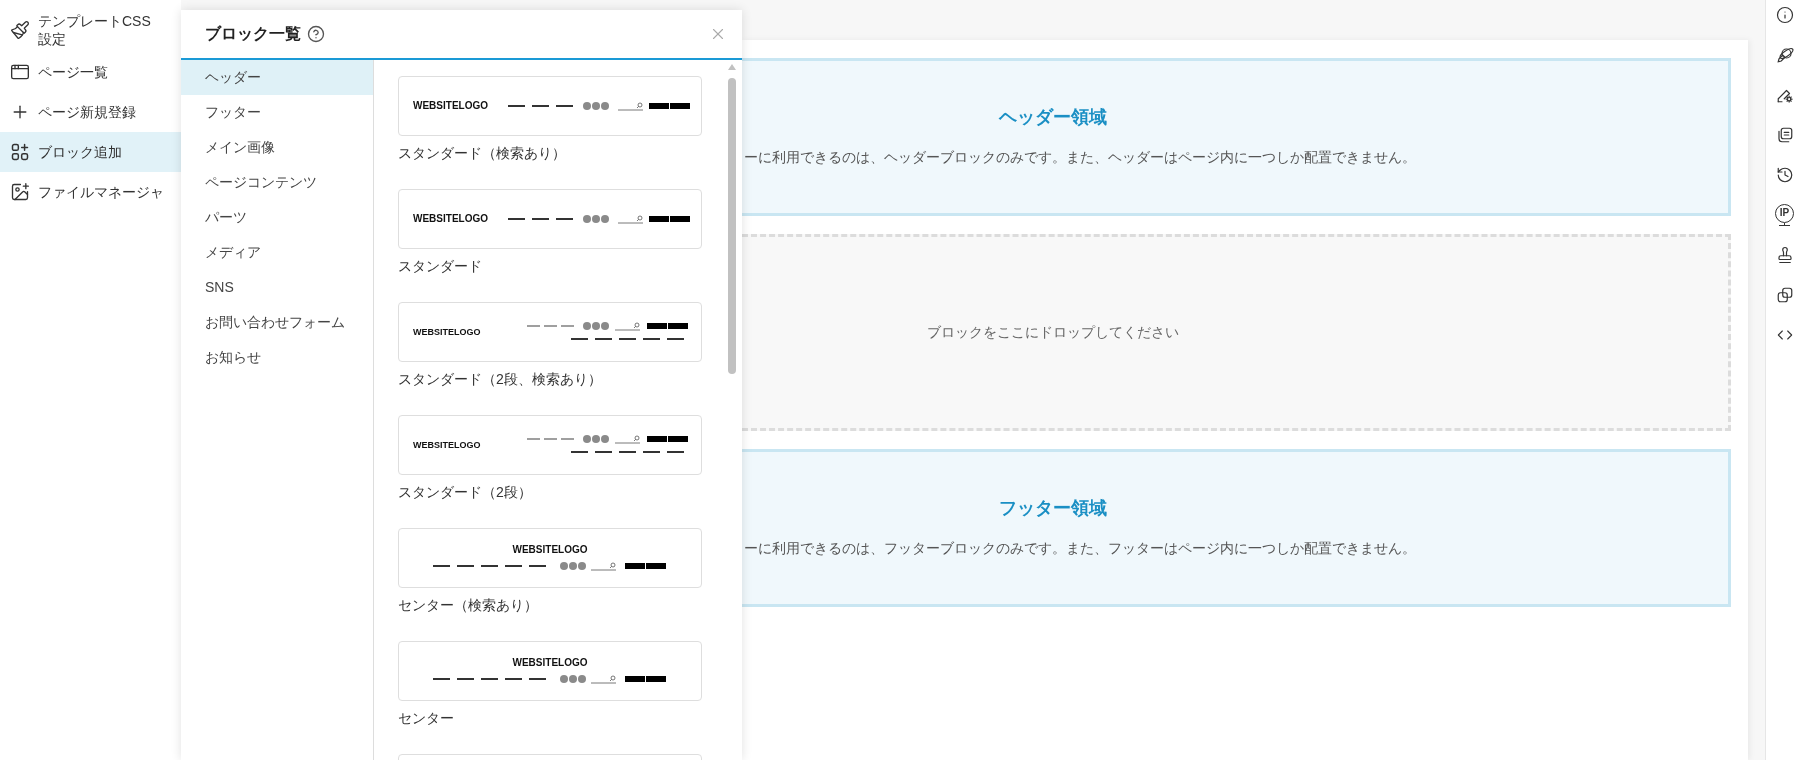  What do you see at coordinates (20, 30) in the screenshot?
I see `paintbrush-icon` at bounding box center [20, 30].